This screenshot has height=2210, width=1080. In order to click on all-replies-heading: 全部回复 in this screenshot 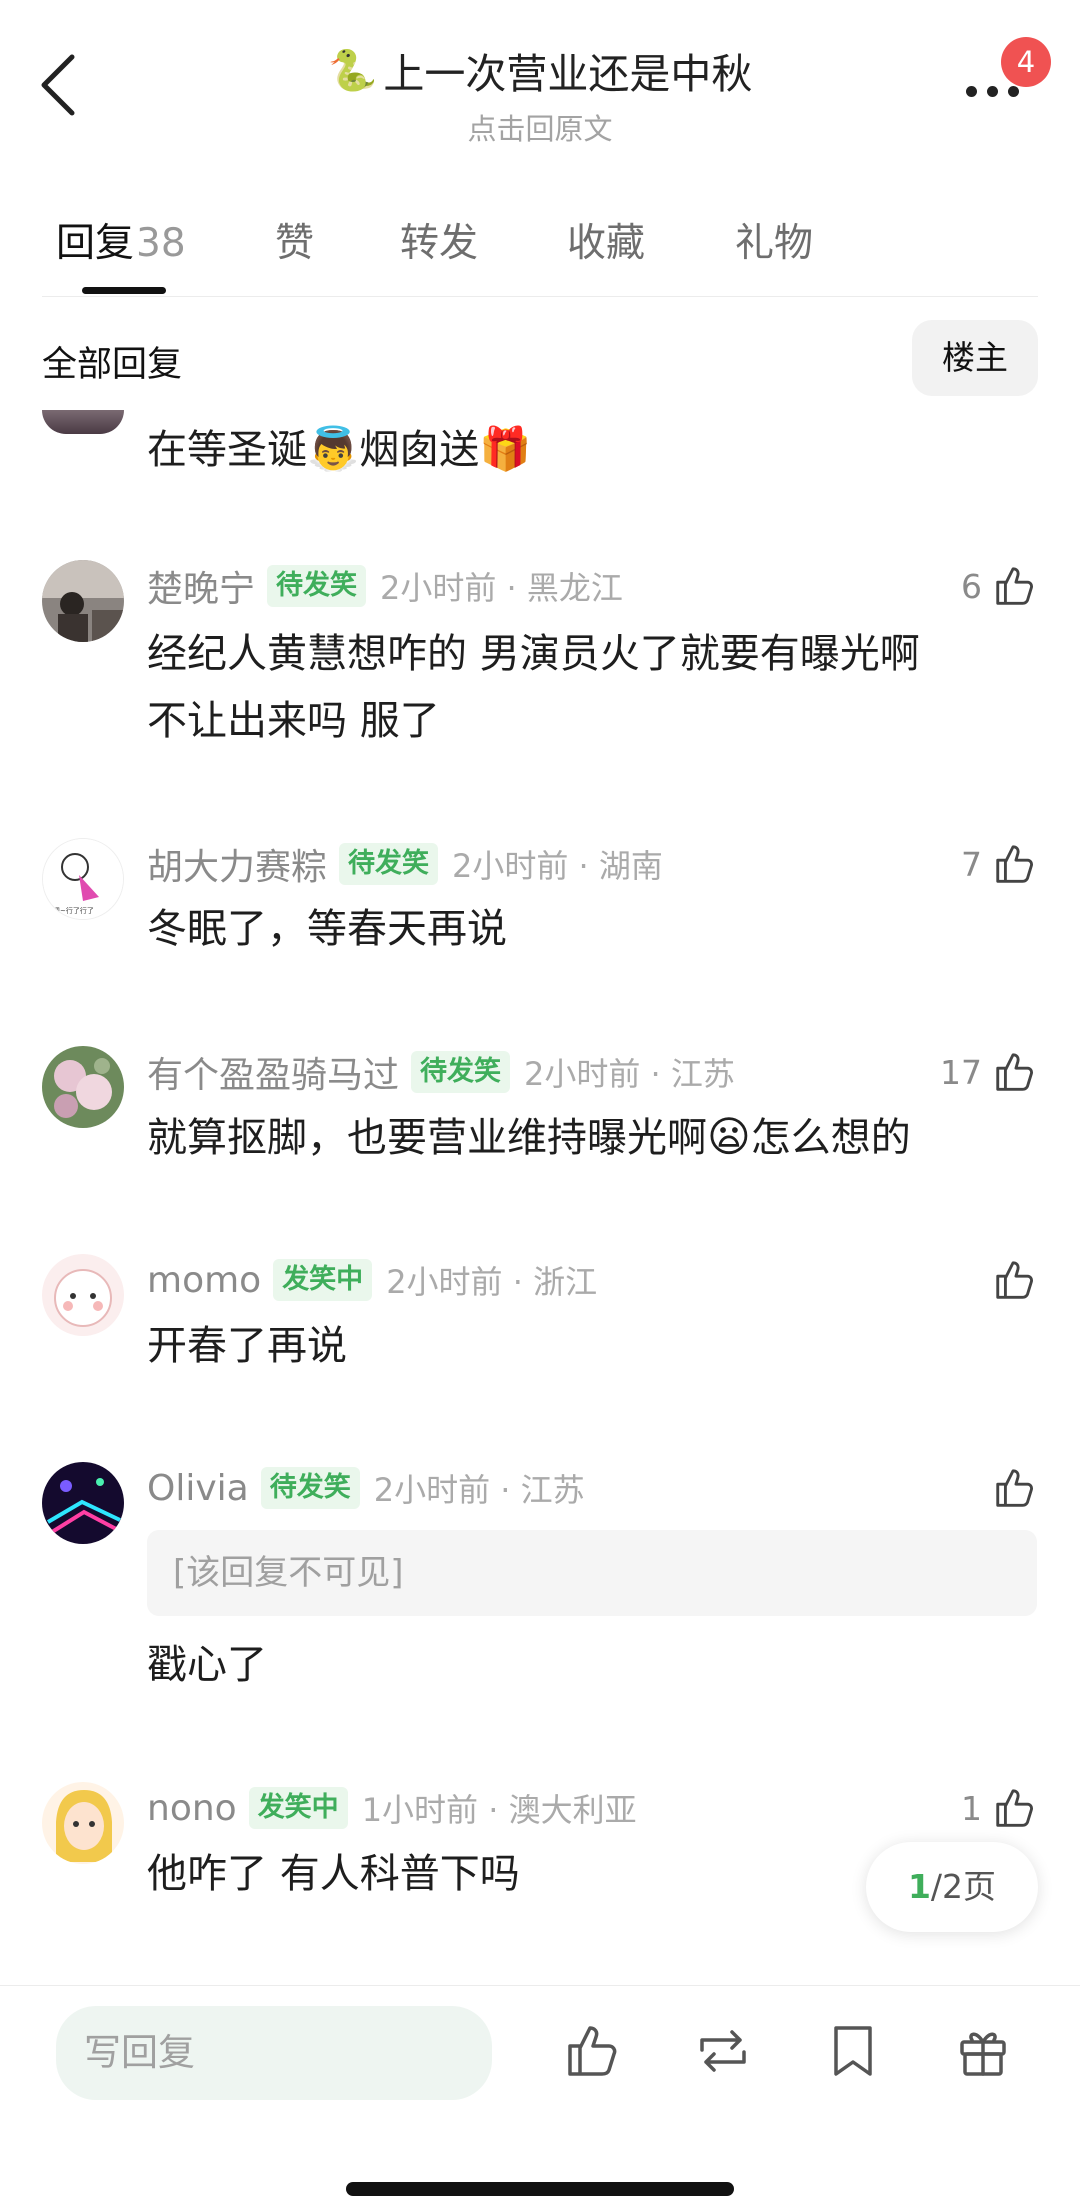, I will do `click(112, 365)`.